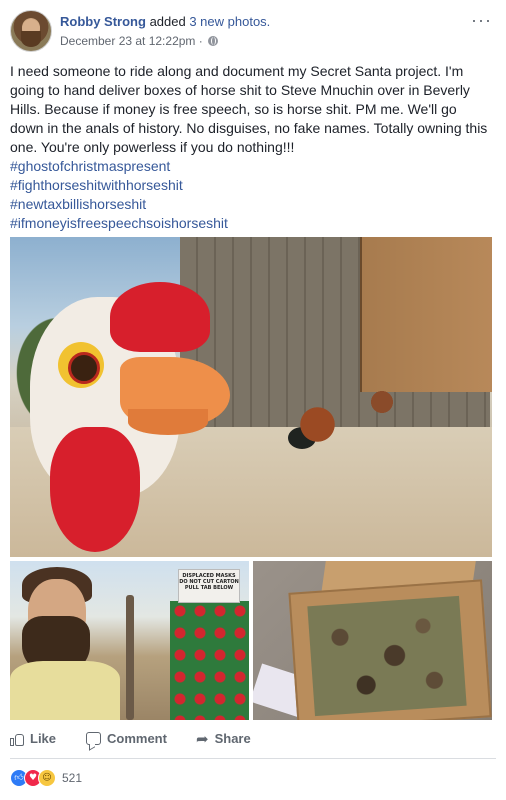 The width and height of the screenshot is (506, 800). Describe the element at coordinates (251, 223) in the screenshot. I see `hashtag-link: #ifmoneyisfreespeechsoishorseshit` at that location.